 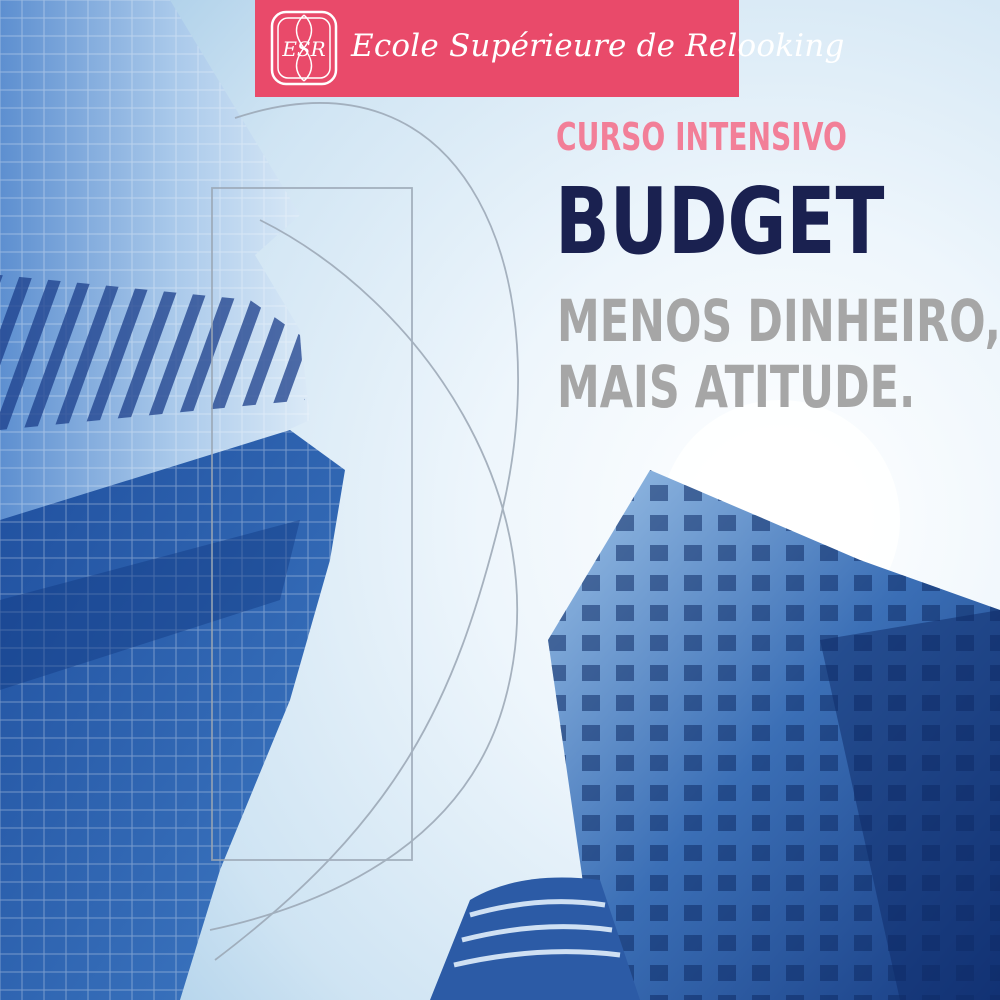 I want to click on logo-banner: ESR Ecole Supérieure de Relooking, so click(x=549, y=48).